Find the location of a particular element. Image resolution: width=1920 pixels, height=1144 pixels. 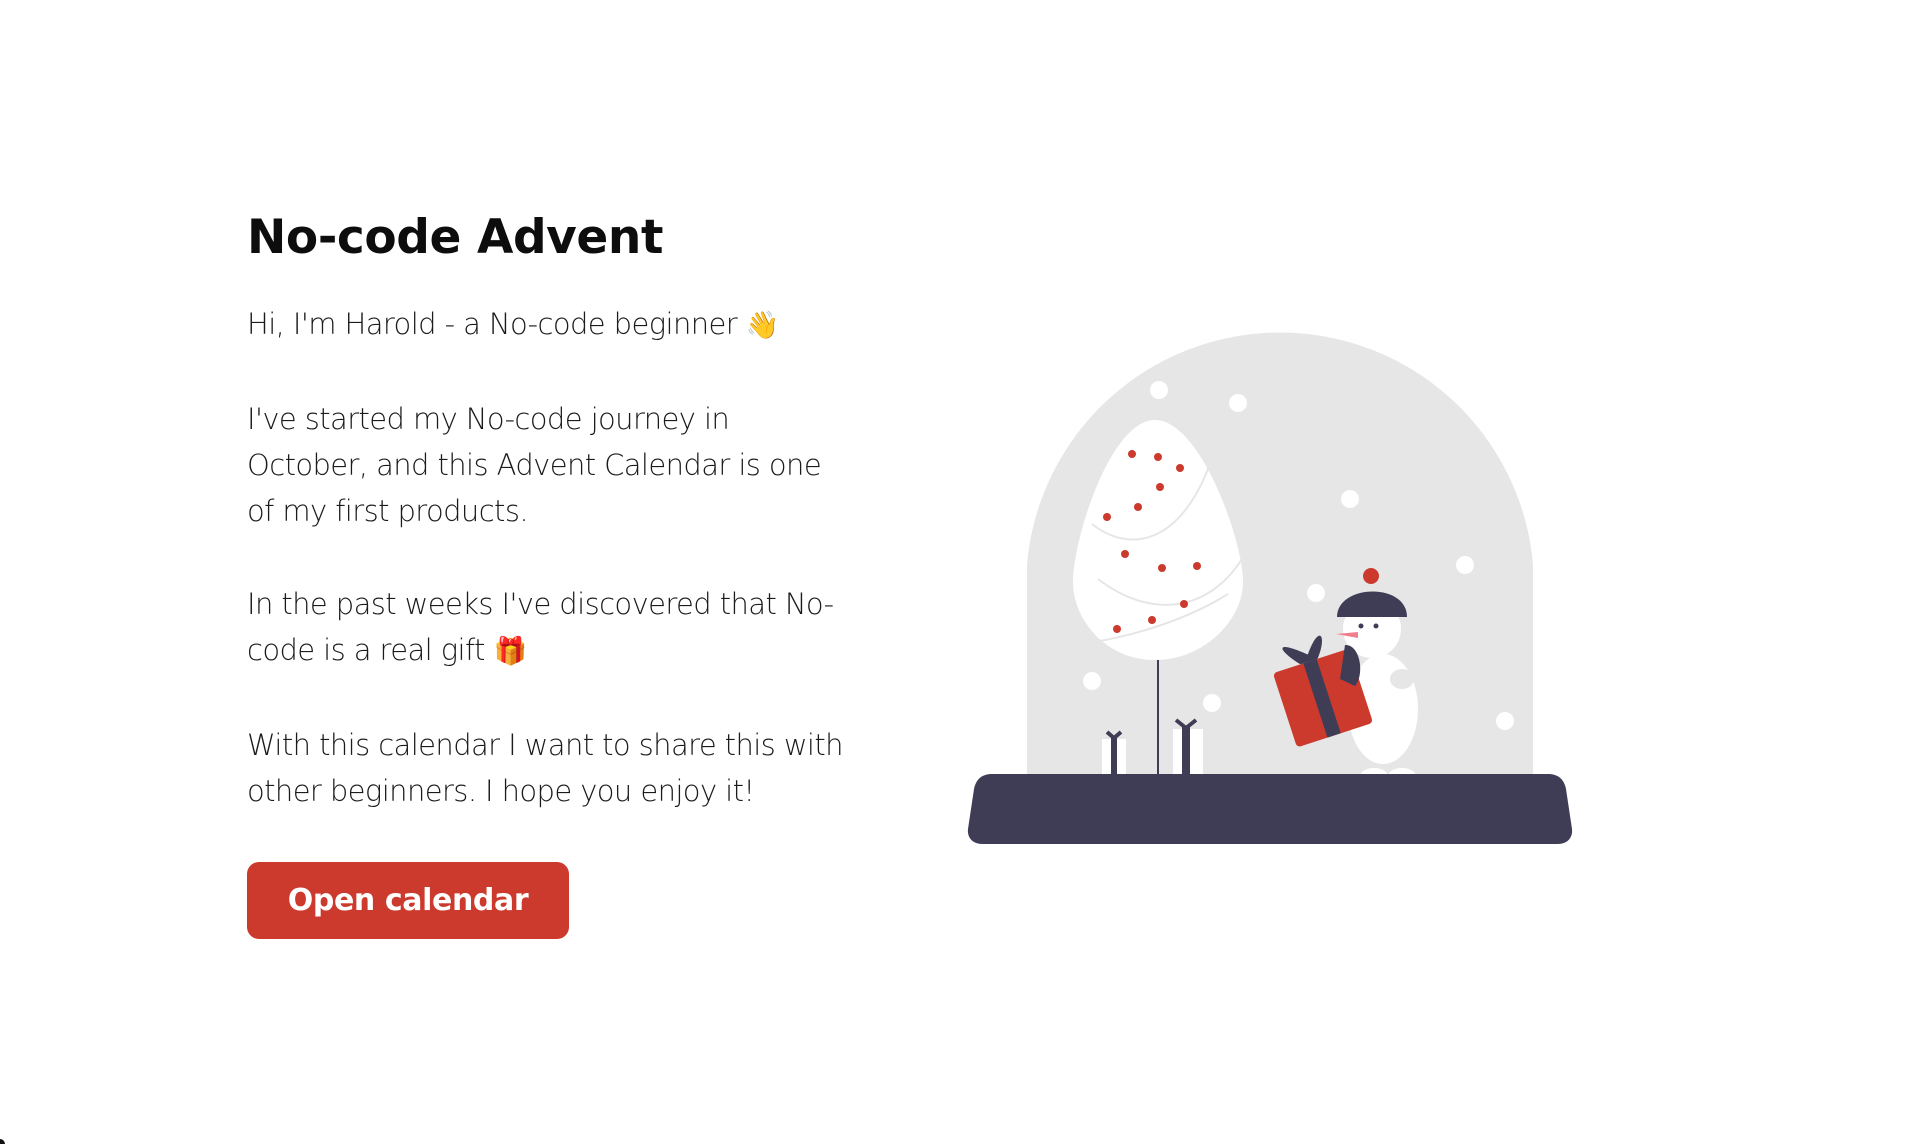

open-calendar-button: Open calendar is located at coordinates (408, 900).